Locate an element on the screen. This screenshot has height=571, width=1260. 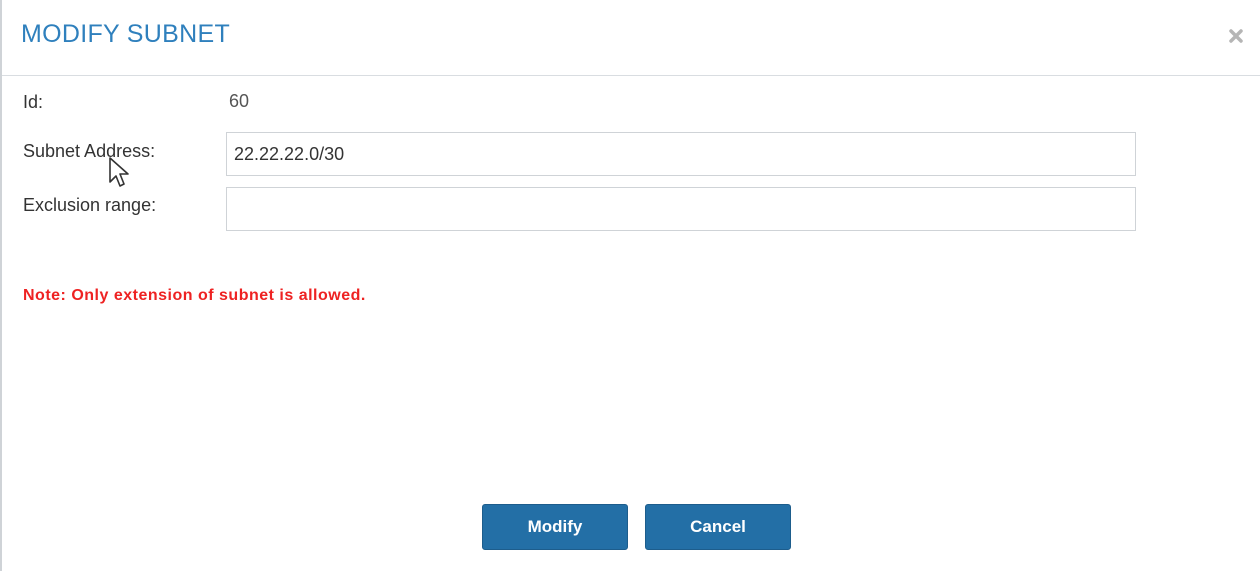
exclusion-range-input is located at coordinates (681, 209).